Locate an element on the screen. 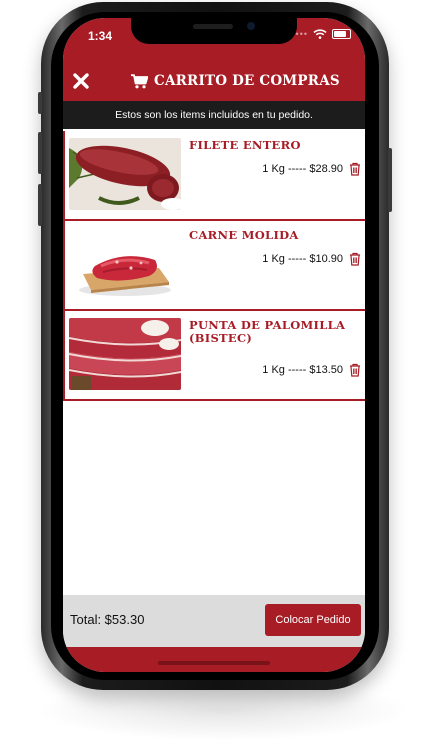 The width and height of the screenshot is (446, 752). home-indicator is located at coordinates (214, 663).